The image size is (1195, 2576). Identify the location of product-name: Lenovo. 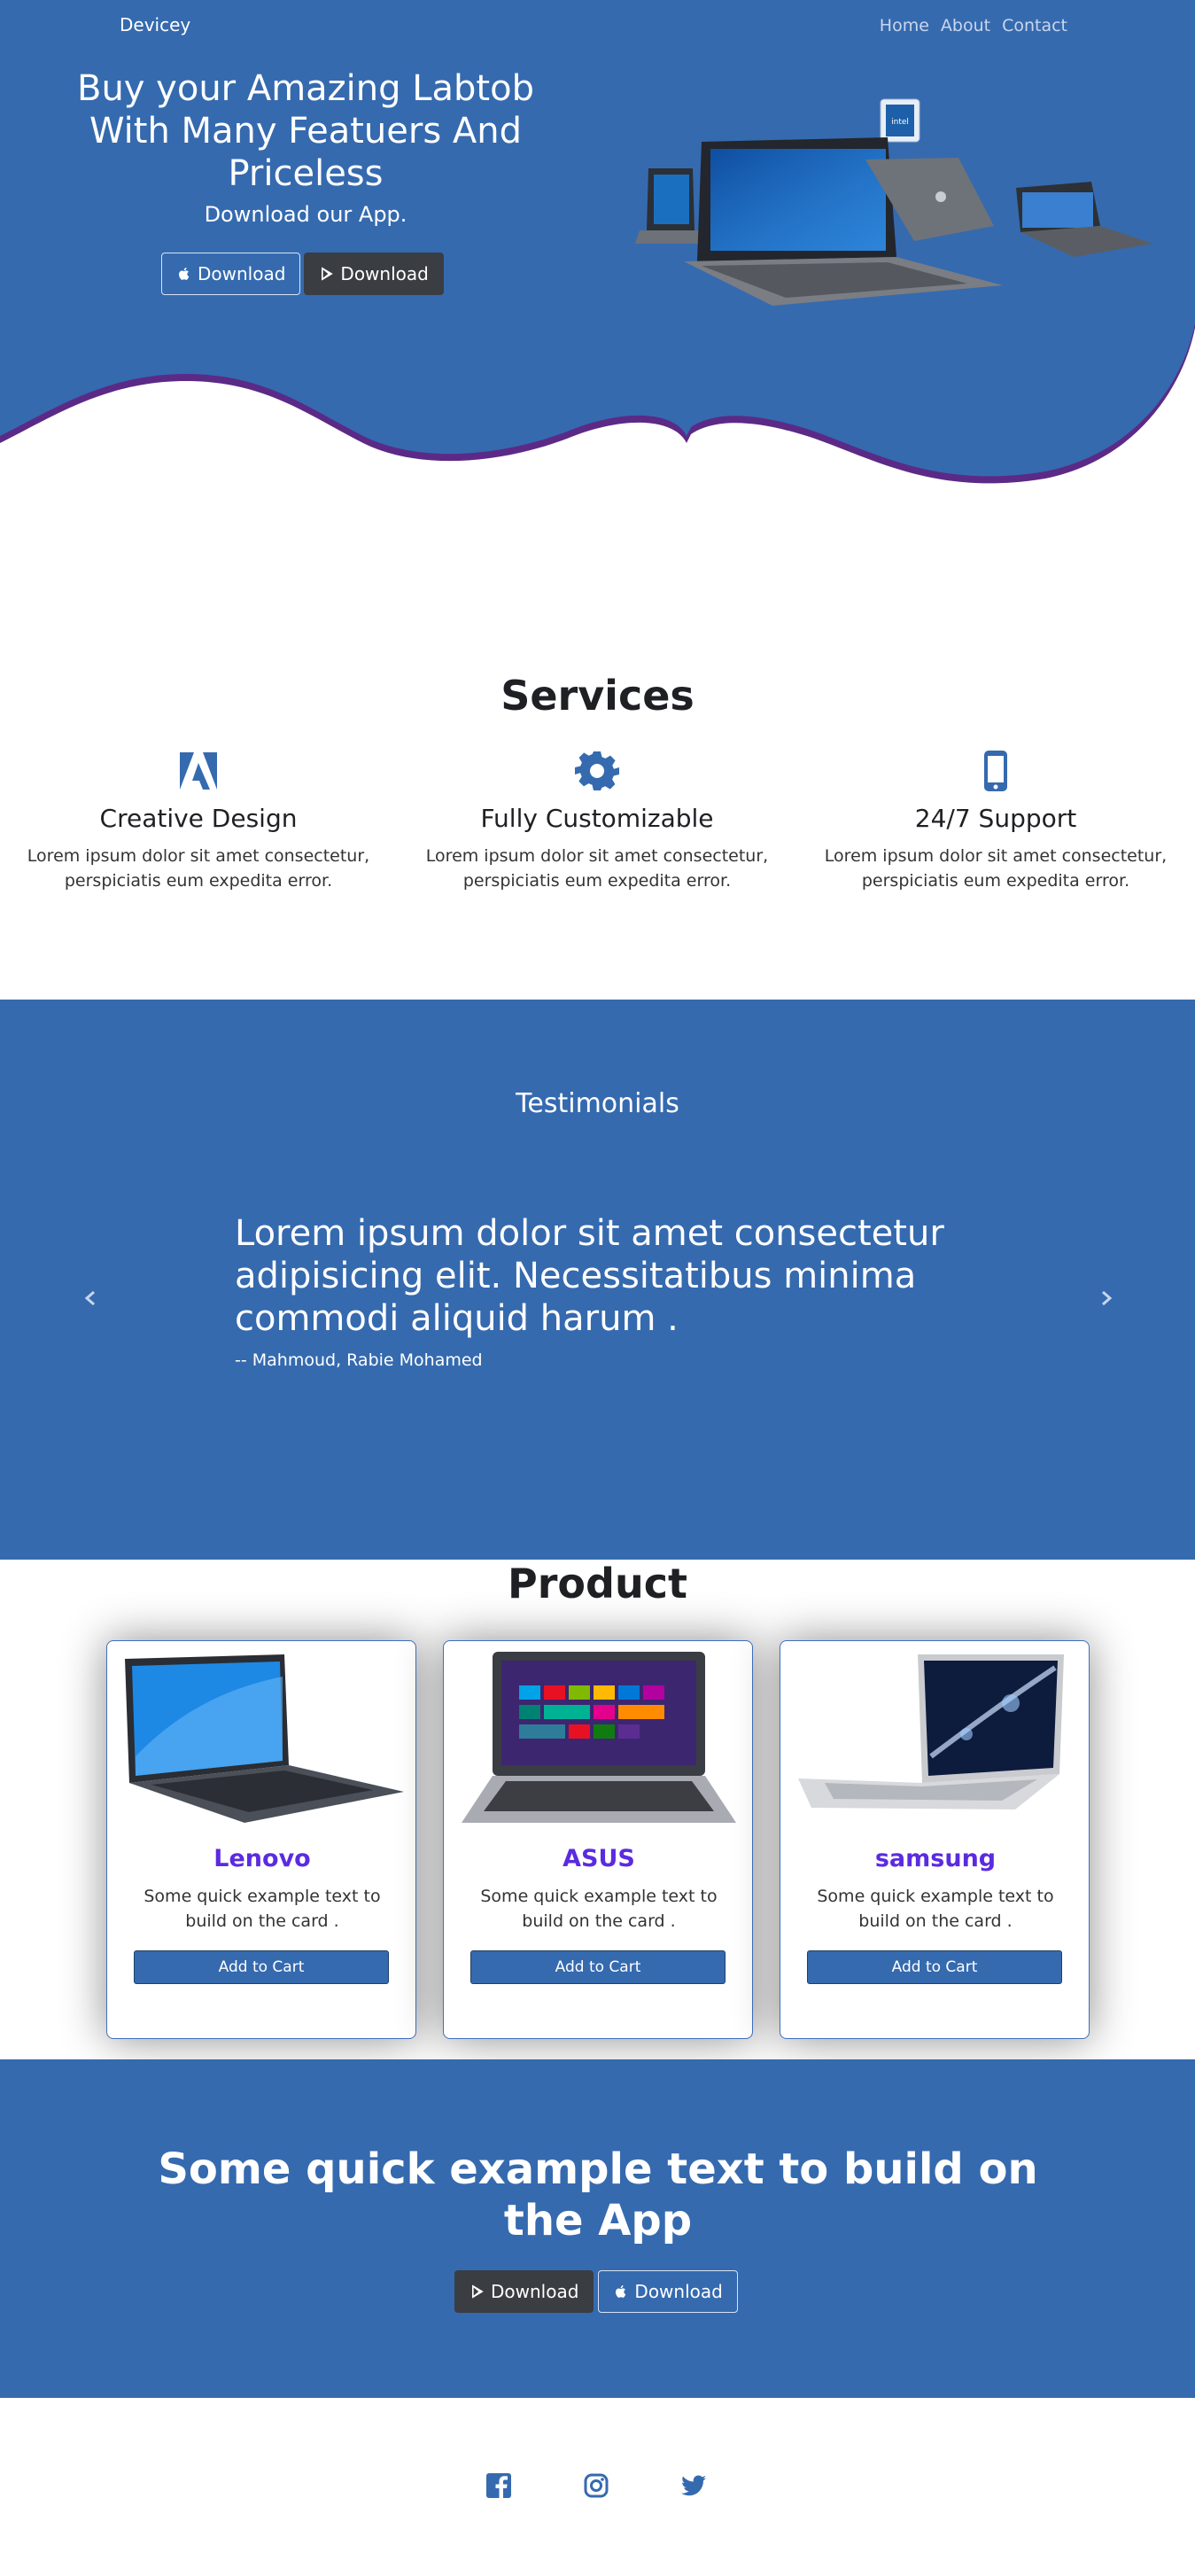
(262, 1858).